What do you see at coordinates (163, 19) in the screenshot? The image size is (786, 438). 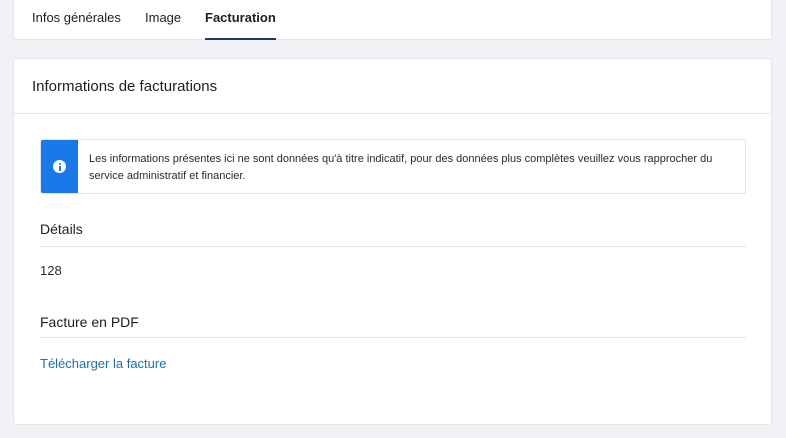 I see `tab-image: Image` at bounding box center [163, 19].